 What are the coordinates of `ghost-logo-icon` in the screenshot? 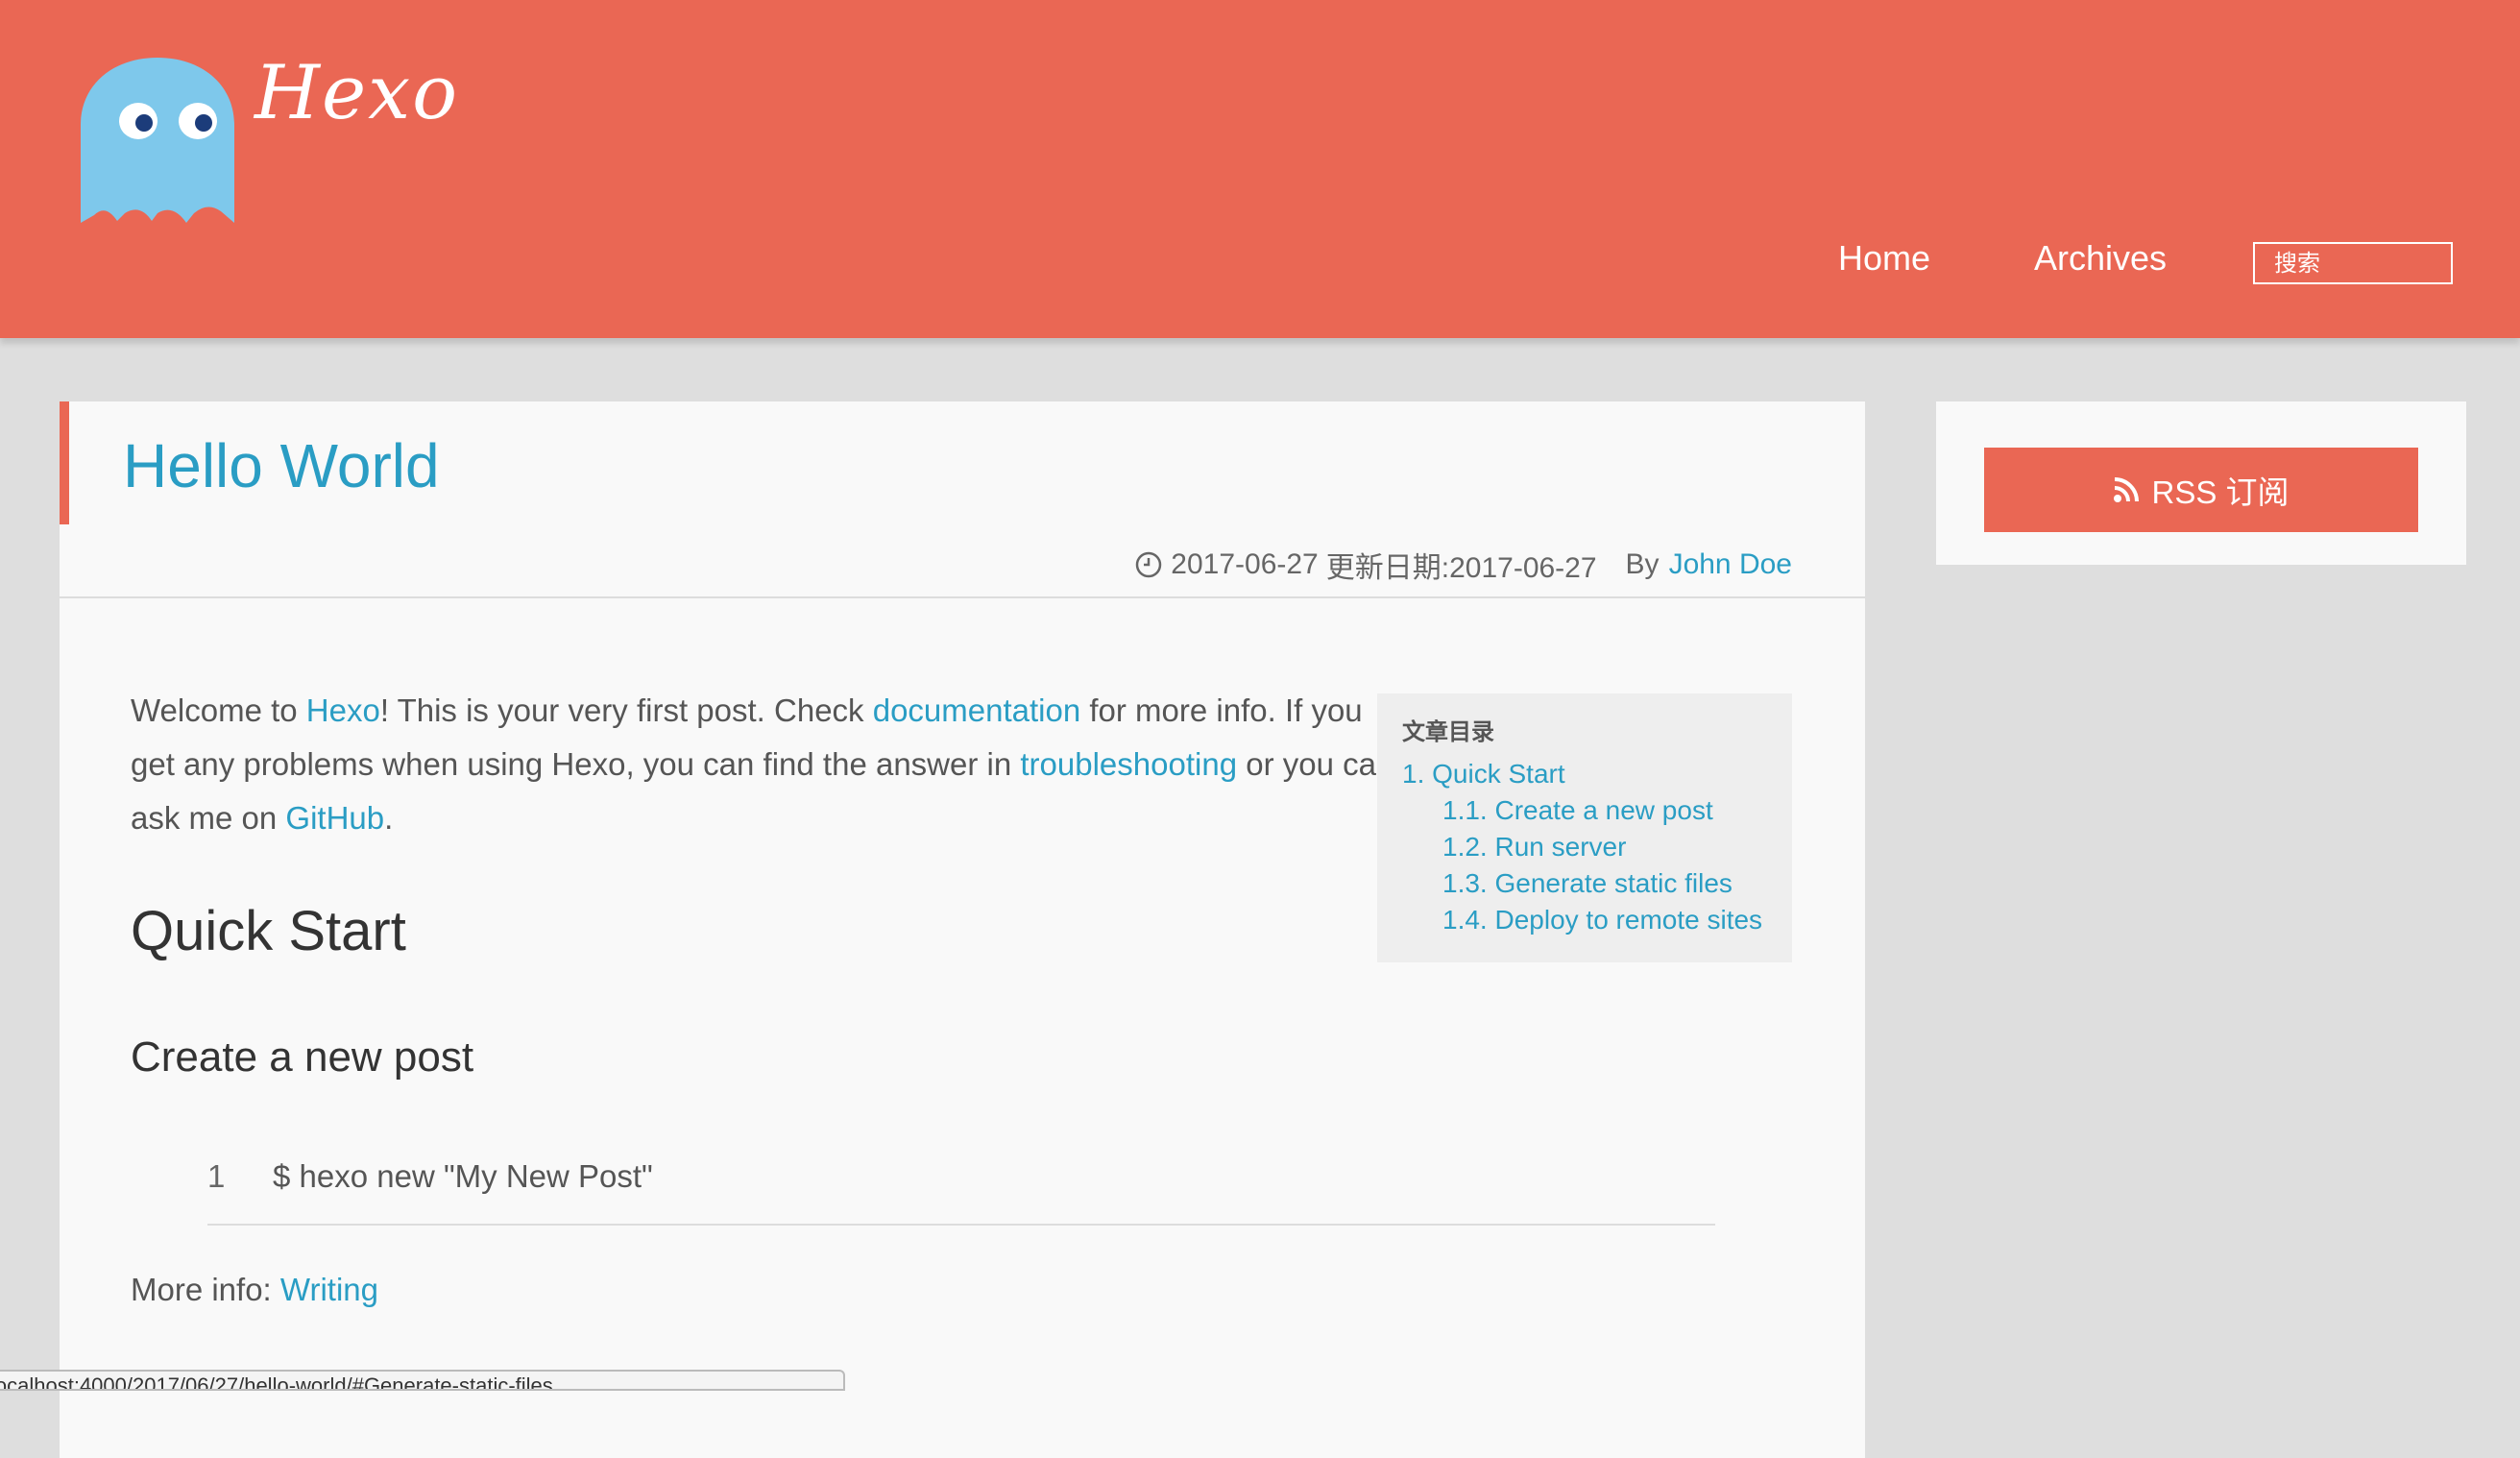 It's located at (157, 142).